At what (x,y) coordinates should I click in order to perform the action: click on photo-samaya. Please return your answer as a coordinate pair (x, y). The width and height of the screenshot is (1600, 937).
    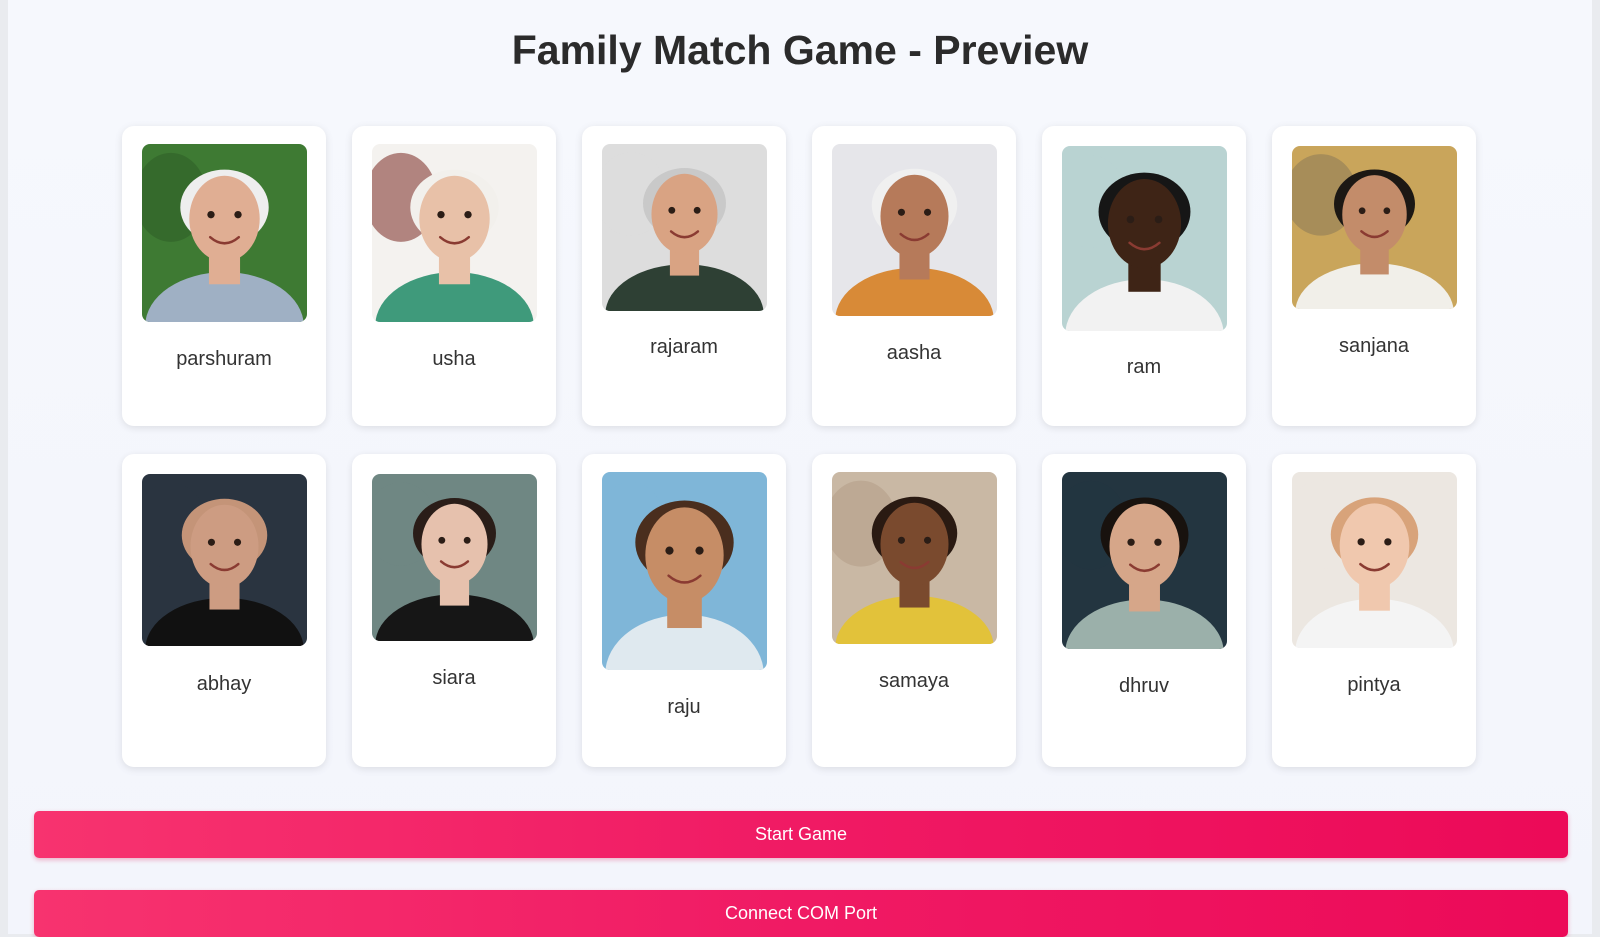
    Looking at the image, I should click on (914, 558).